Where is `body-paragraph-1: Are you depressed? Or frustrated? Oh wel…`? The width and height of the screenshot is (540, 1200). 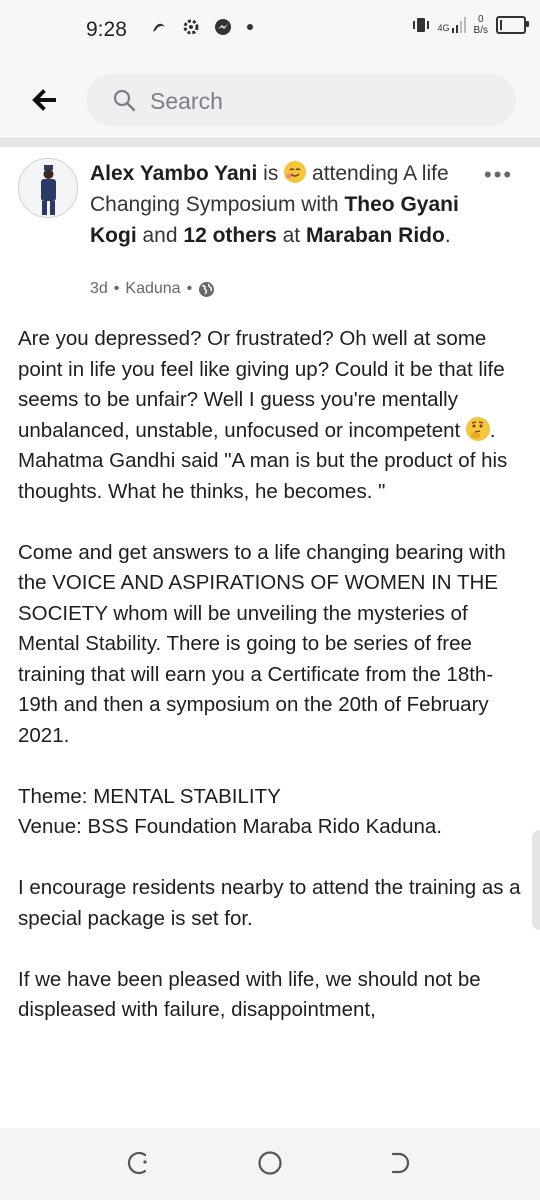 body-paragraph-1: Are you depressed? Or frustrated? Oh wel… is located at coordinates (261, 384).